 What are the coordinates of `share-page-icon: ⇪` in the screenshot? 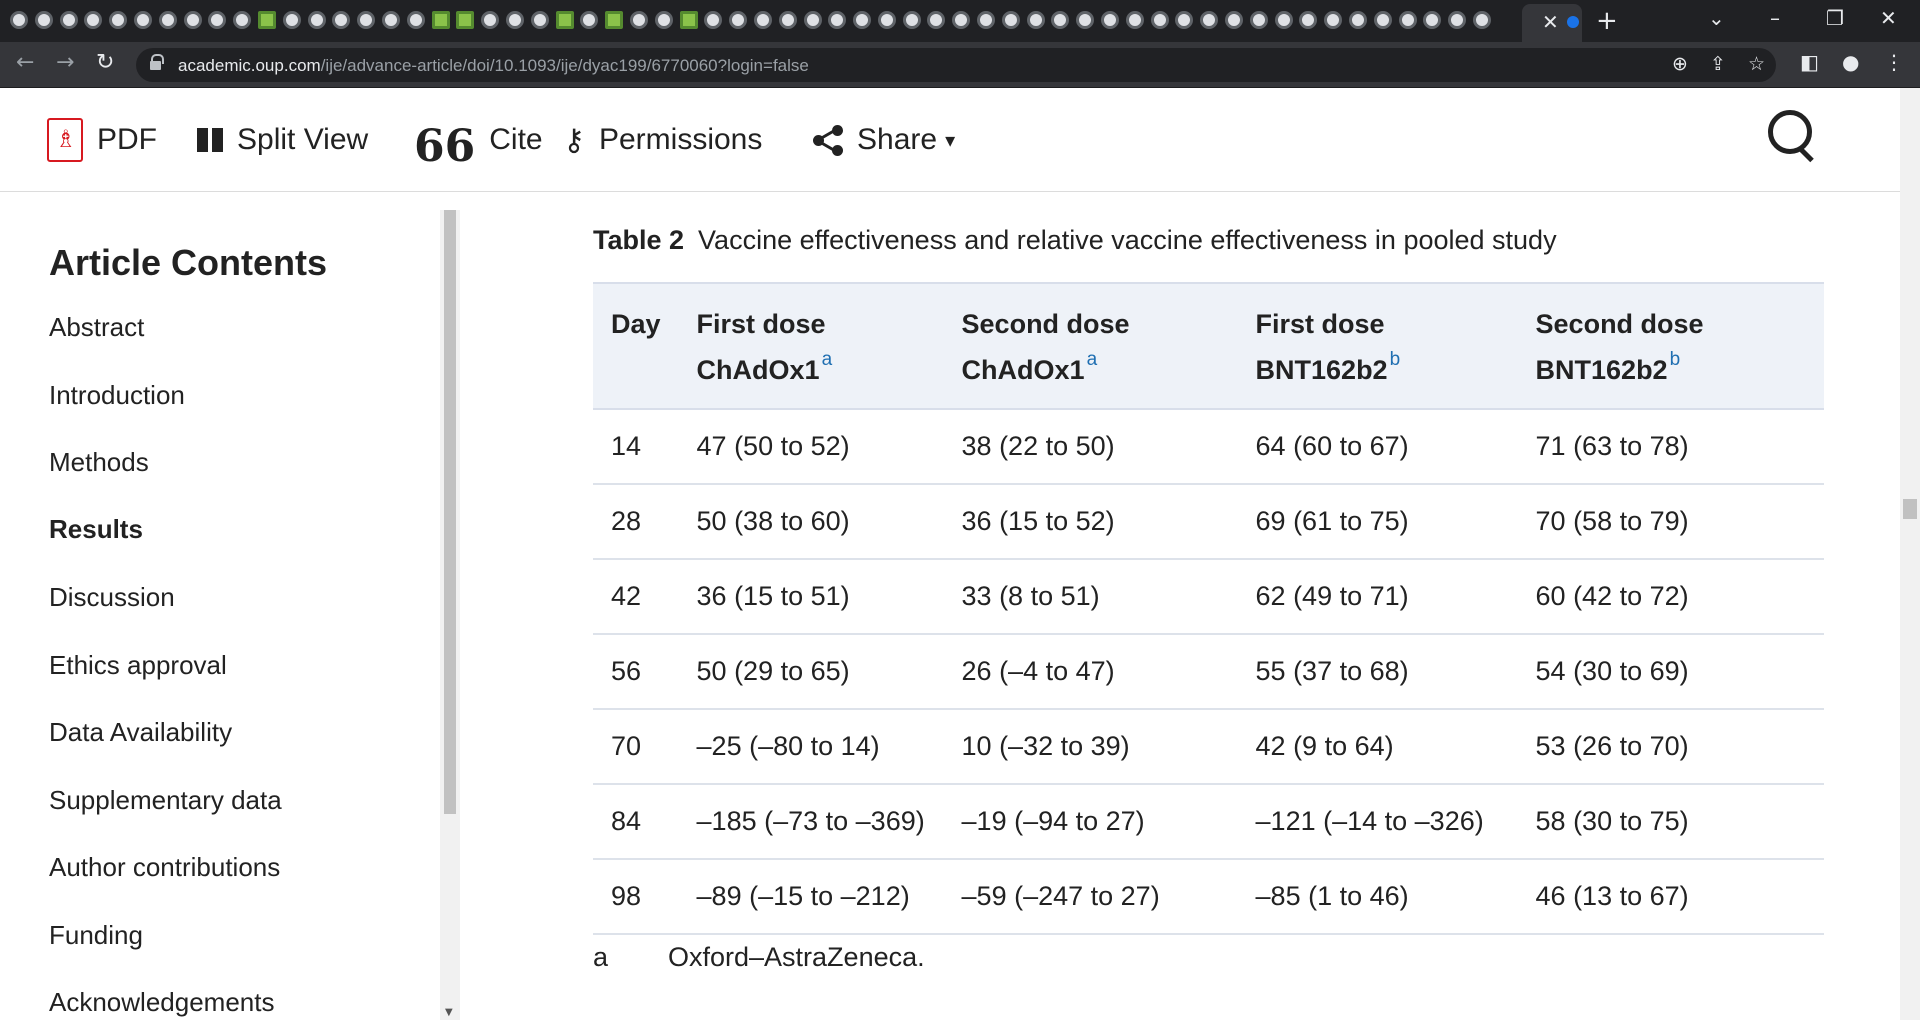 It's located at (1718, 64).